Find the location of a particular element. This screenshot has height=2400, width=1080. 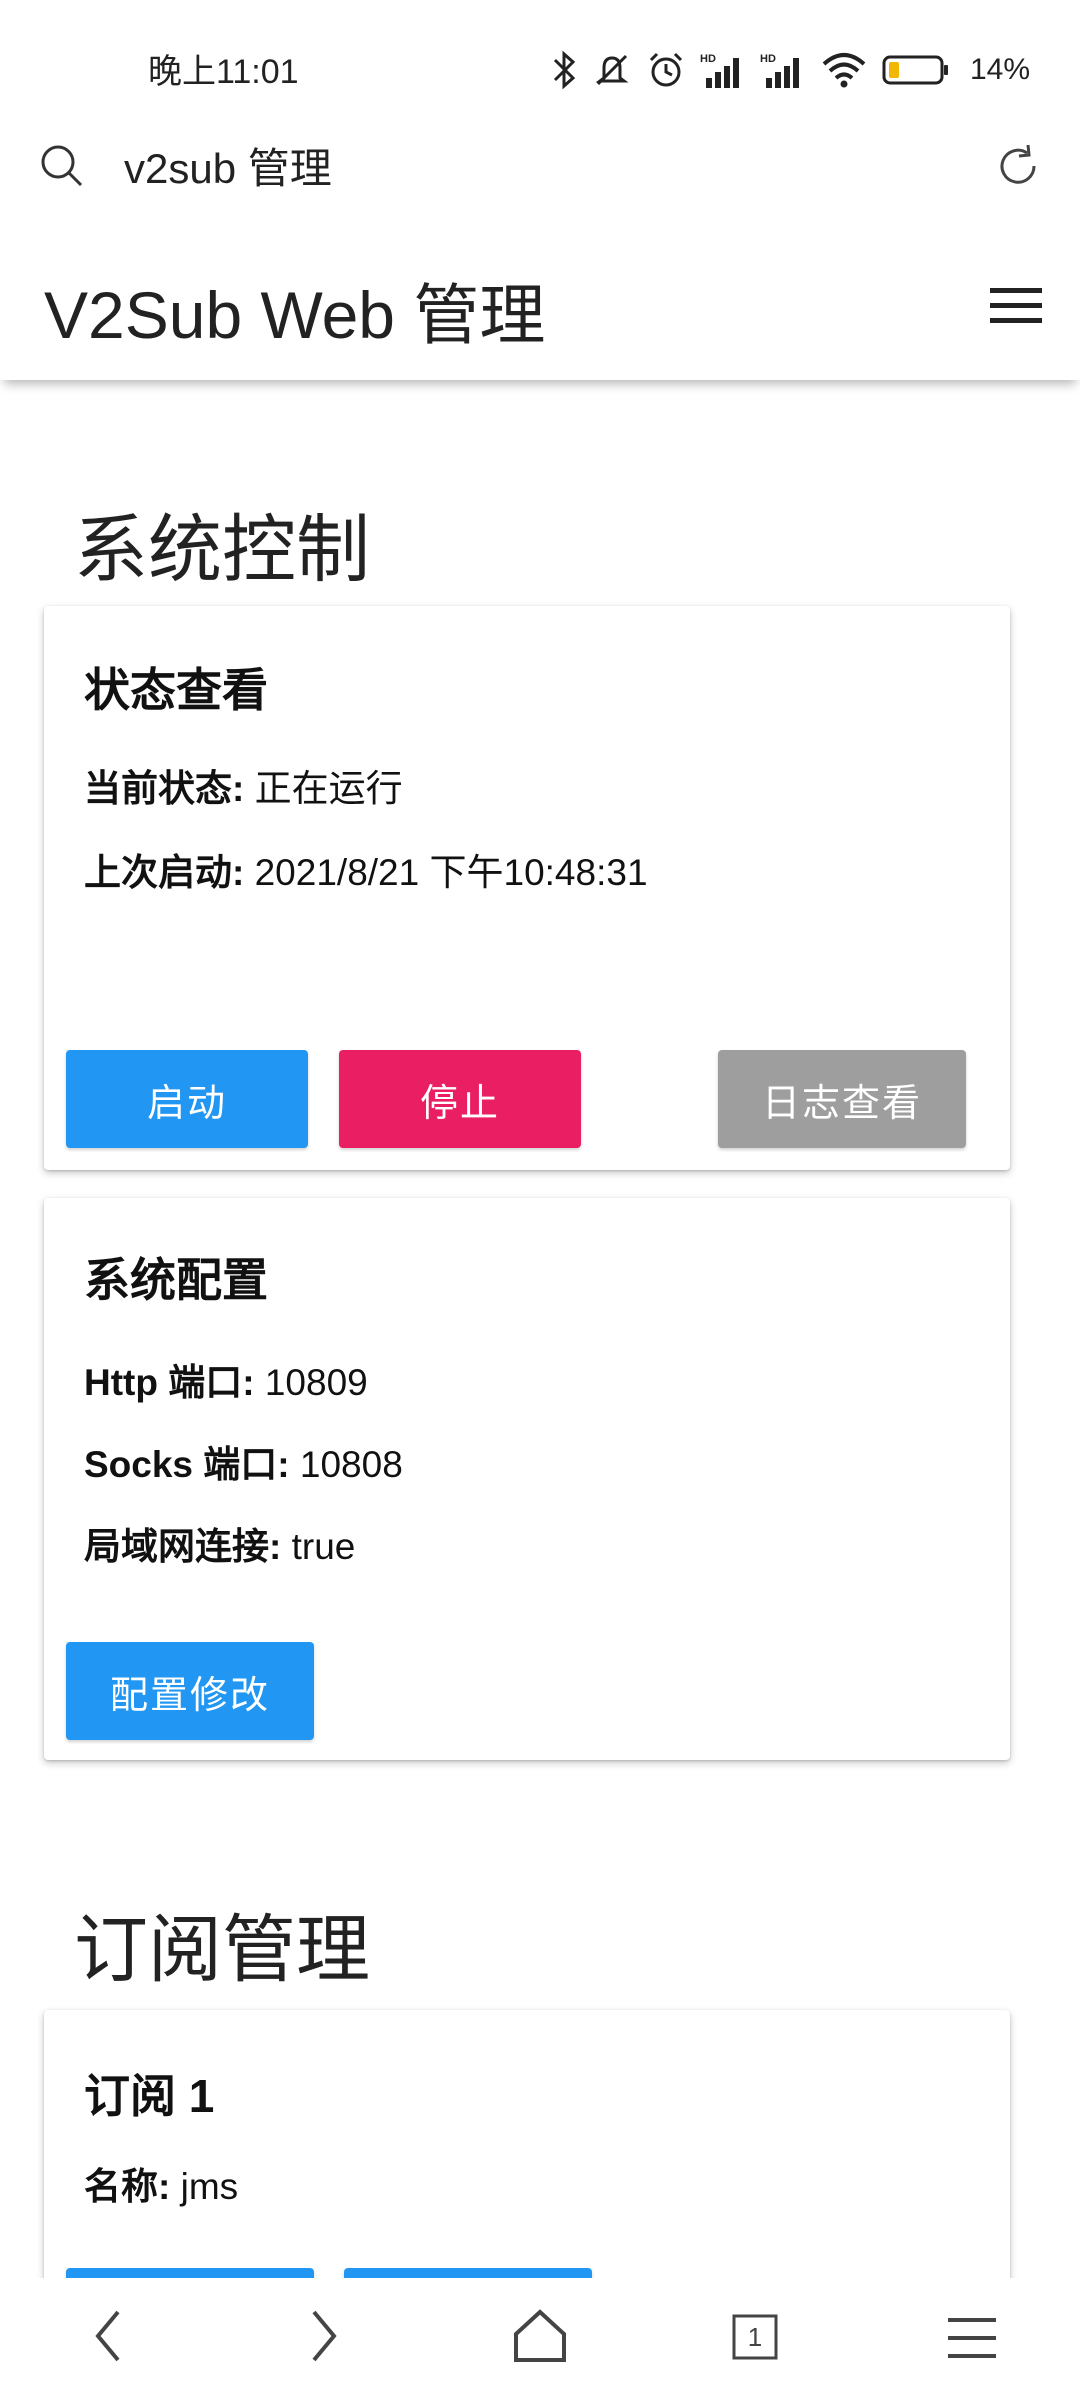

edit-config-button: 配置修改 is located at coordinates (190, 1691).